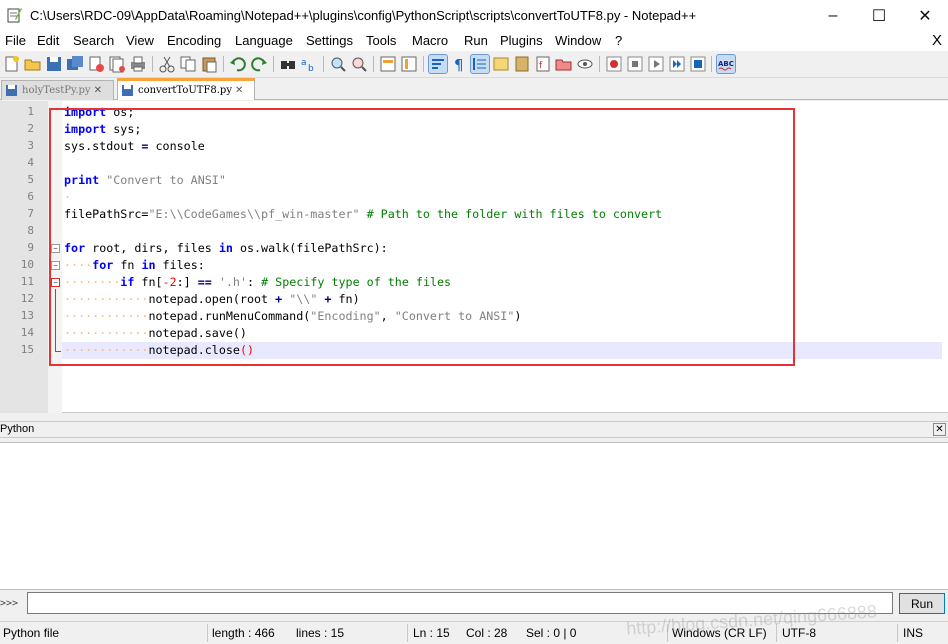 This screenshot has height=644, width=948. Describe the element at coordinates (288, 64) in the screenshot. I see `find-icon` at that location.